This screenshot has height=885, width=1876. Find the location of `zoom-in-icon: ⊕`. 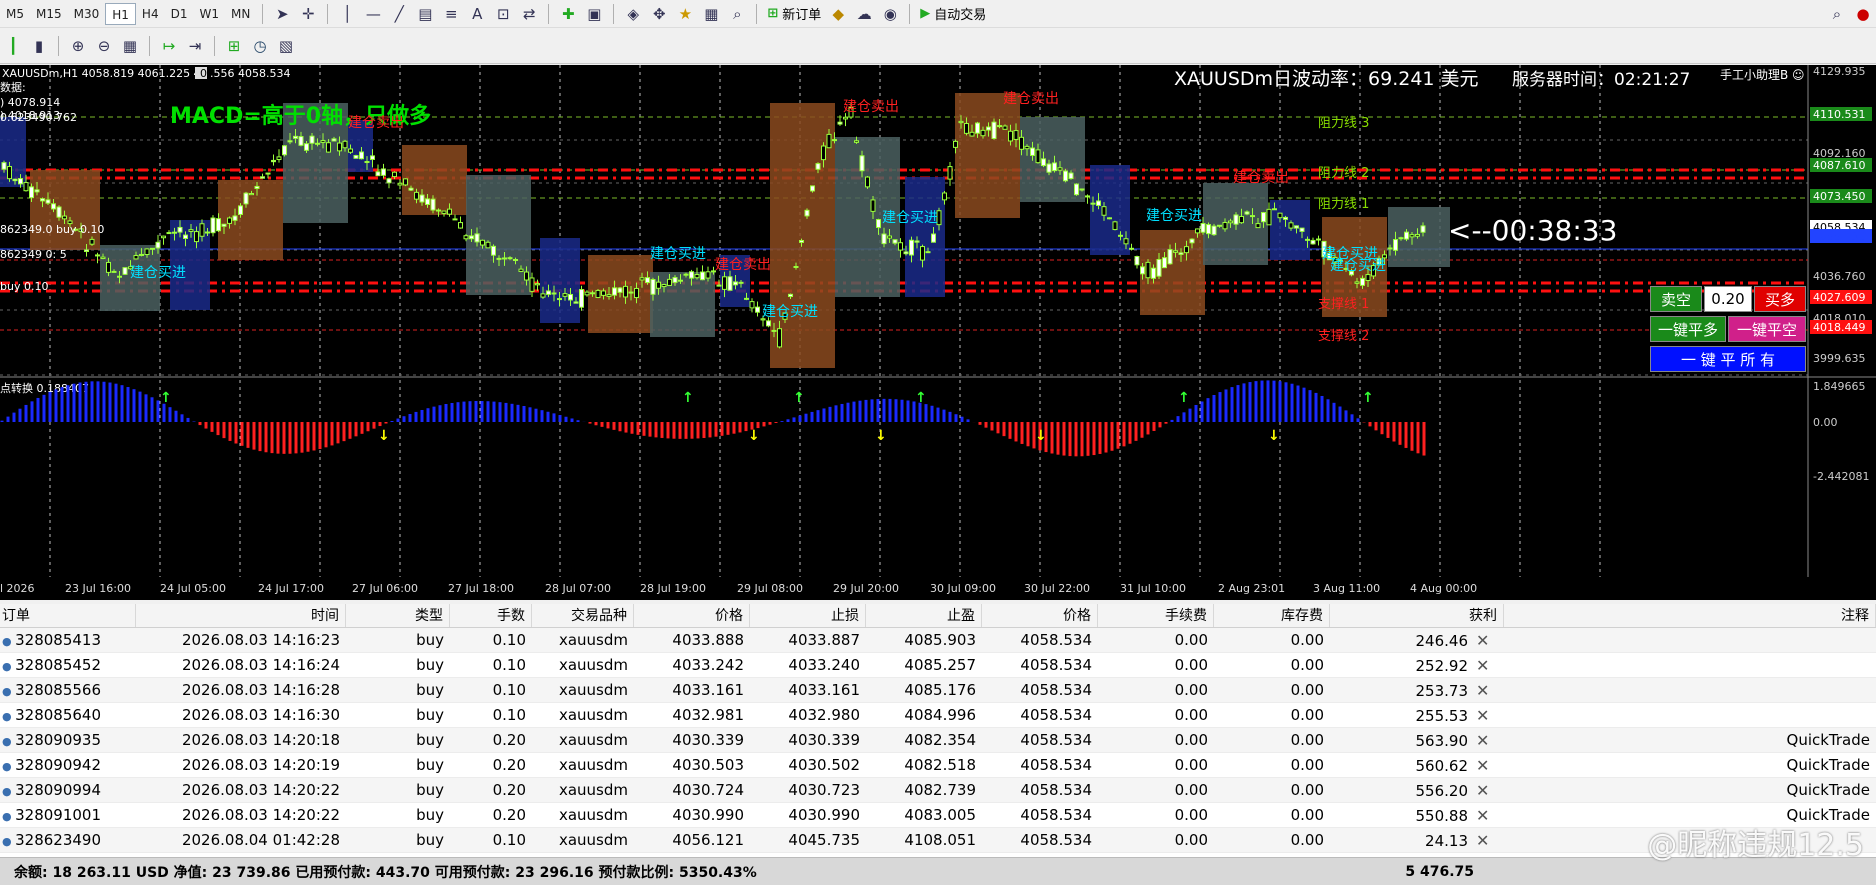

zoom-in-icon: ⊕ is located at coordinates (78, 46).